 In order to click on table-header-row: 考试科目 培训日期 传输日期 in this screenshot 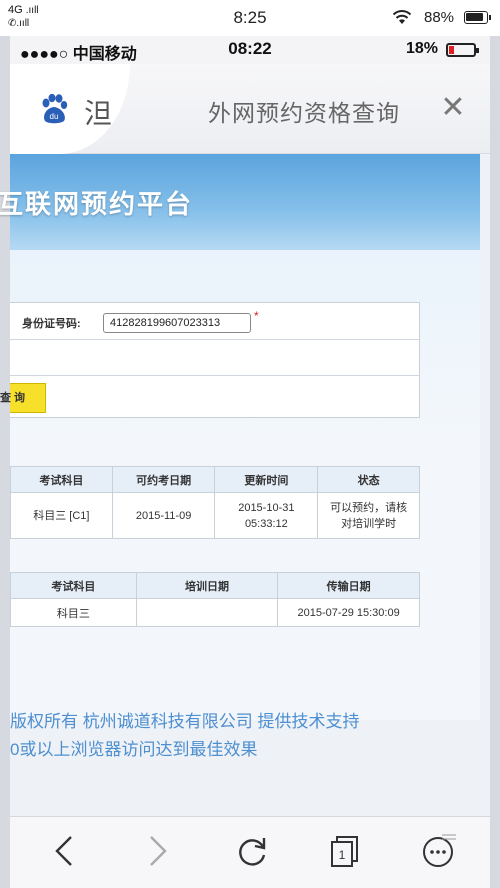, I will do `click(215, 585)`.